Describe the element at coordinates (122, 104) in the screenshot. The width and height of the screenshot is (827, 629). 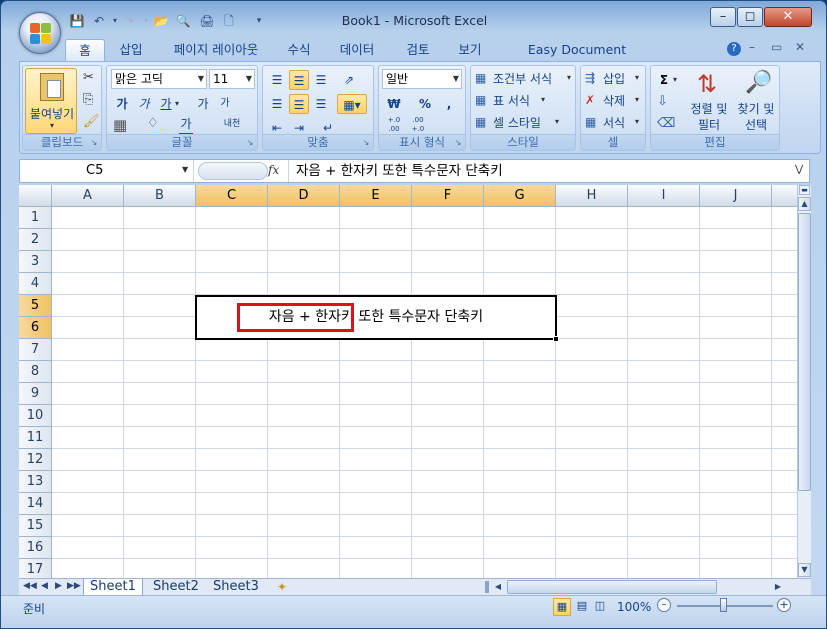
I see `bold-button: 가` at that location.